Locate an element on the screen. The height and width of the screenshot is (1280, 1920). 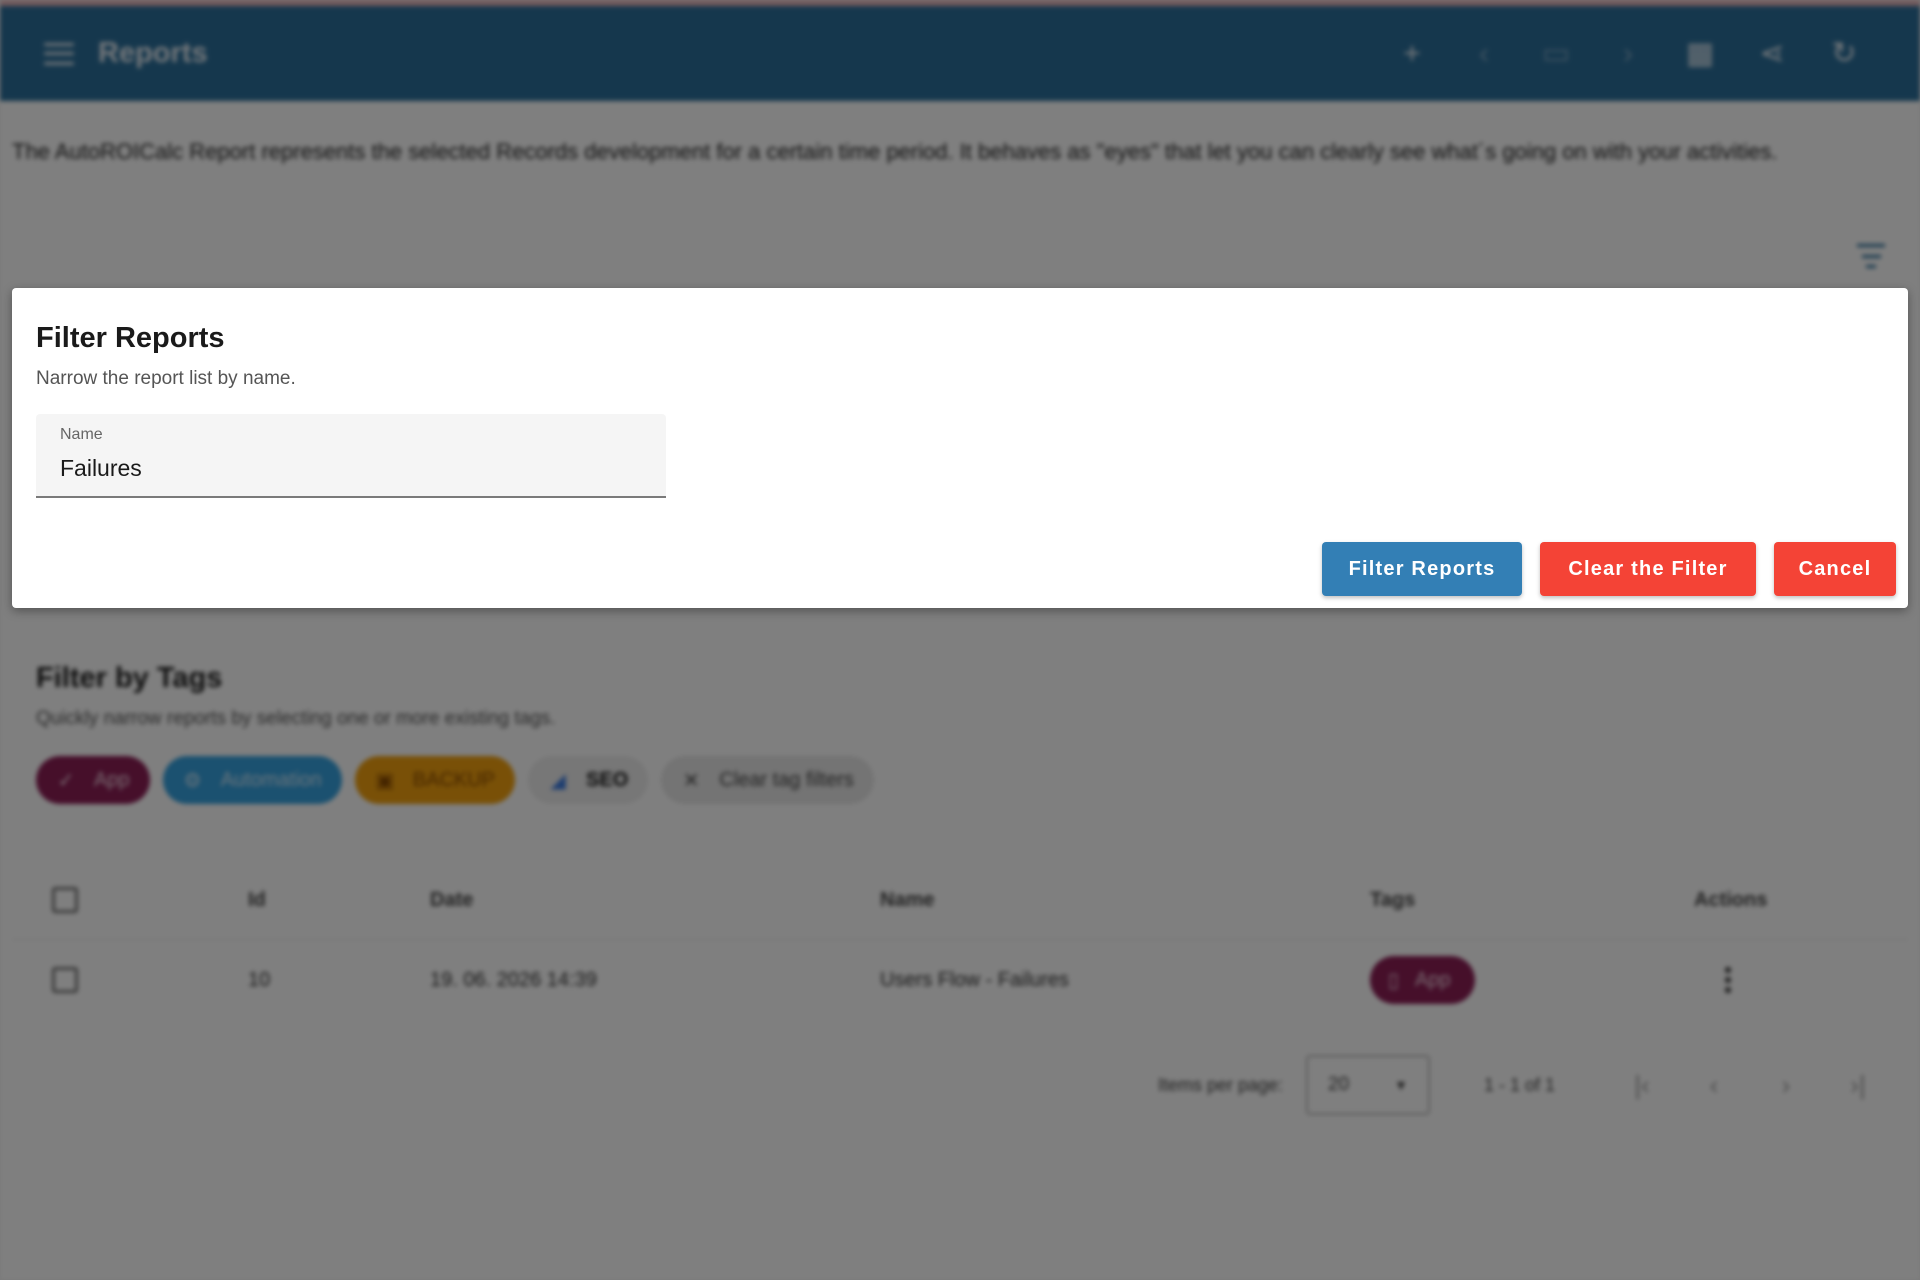
name-input is located at coordinates (350, 468).